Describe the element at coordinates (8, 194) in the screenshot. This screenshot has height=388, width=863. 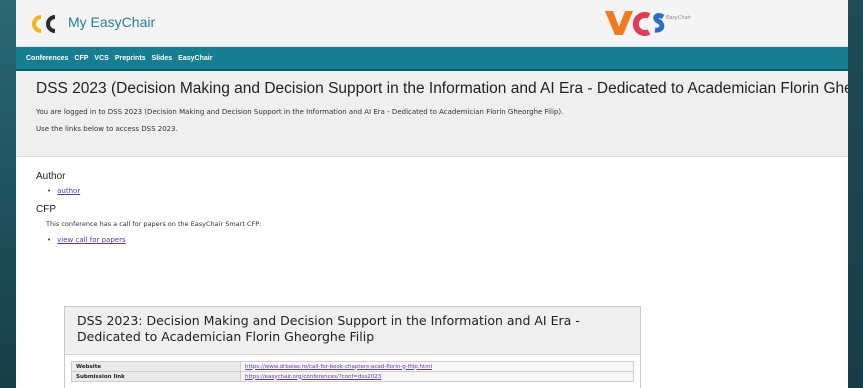
I see `desktop-background-left` at that location.